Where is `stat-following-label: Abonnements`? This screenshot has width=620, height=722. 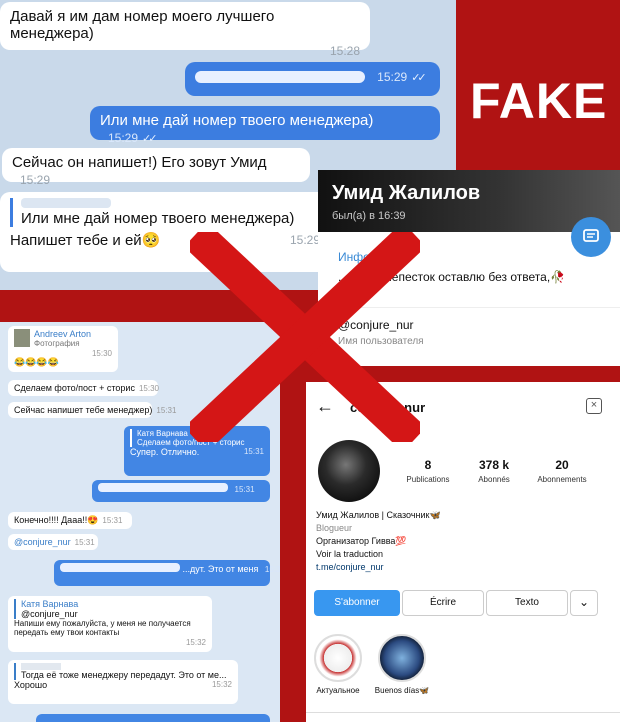 stat-following-label: Abonnements is located at coordinates (562, 479).